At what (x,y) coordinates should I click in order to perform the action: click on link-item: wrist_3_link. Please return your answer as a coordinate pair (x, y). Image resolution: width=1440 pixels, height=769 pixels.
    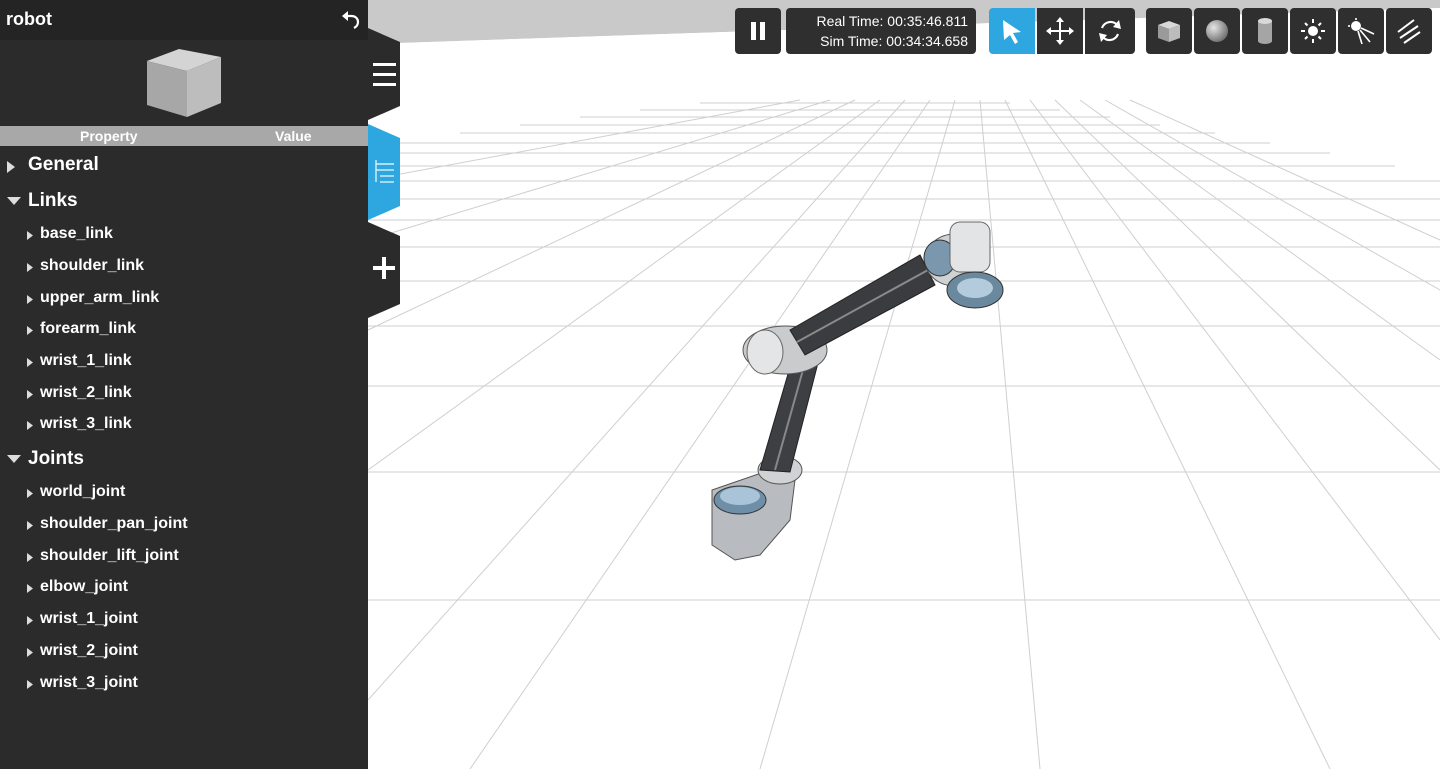
    Looking at the image, I should click on (184, 425).